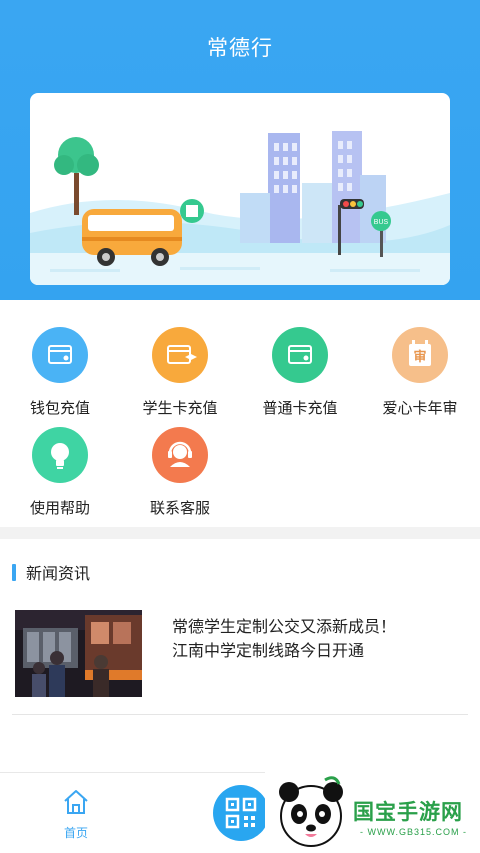 The height and width of the screenshot is (853, 480). What do you see at coordinates (58, 574) in the screenshot?
I see `news-section-title: 新闻资讯` at bounding box center [58, 574].